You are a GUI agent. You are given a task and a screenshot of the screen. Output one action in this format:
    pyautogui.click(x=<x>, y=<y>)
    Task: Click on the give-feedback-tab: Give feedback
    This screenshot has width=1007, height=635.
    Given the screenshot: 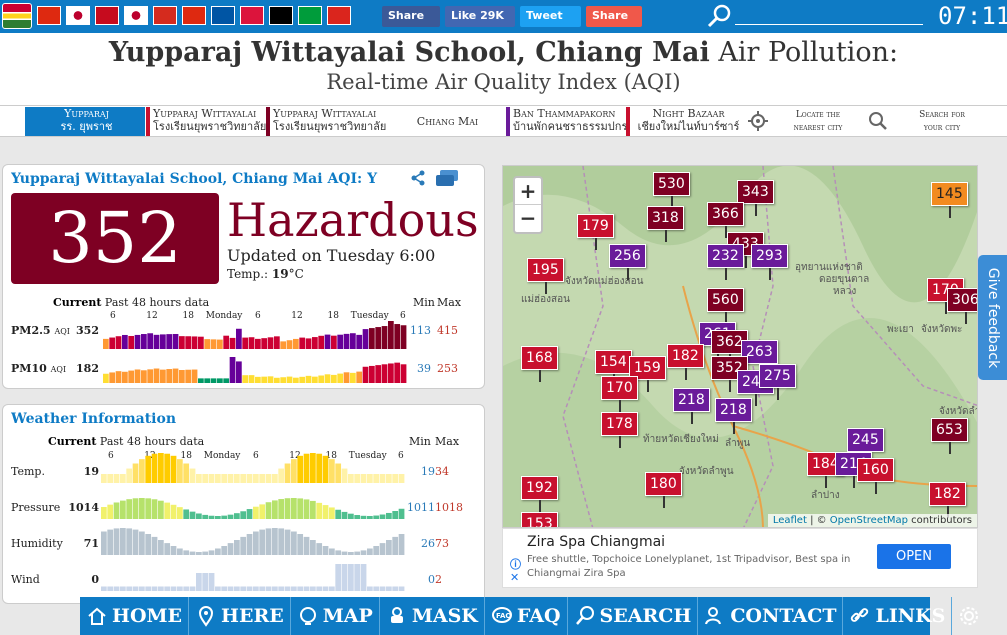 What is the action you would take?
    pyautogui.click(x=992, y=317)
    